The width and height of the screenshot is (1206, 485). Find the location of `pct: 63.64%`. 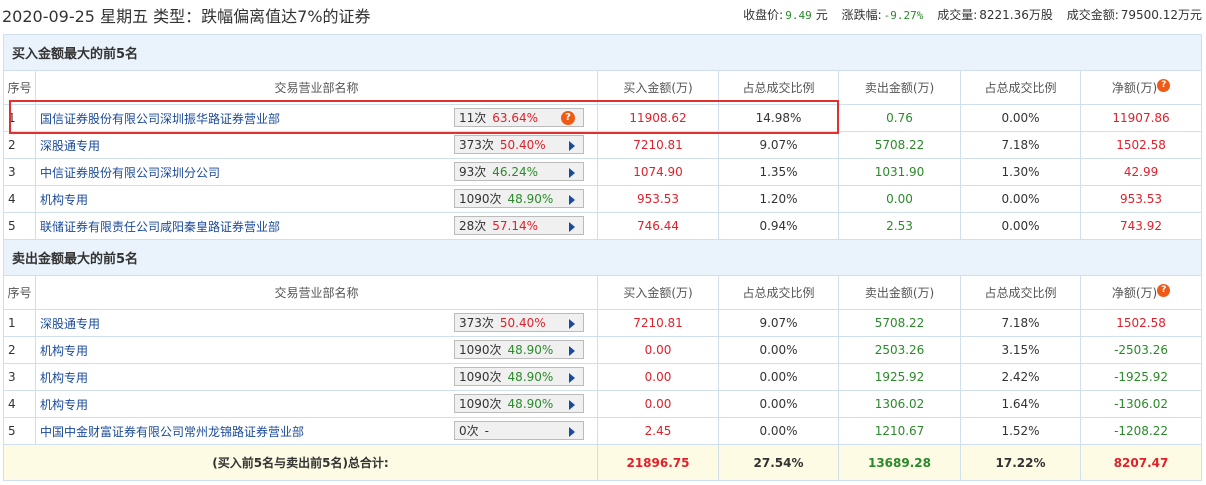

pct: 63.64% is located at coordinates (515, 118).